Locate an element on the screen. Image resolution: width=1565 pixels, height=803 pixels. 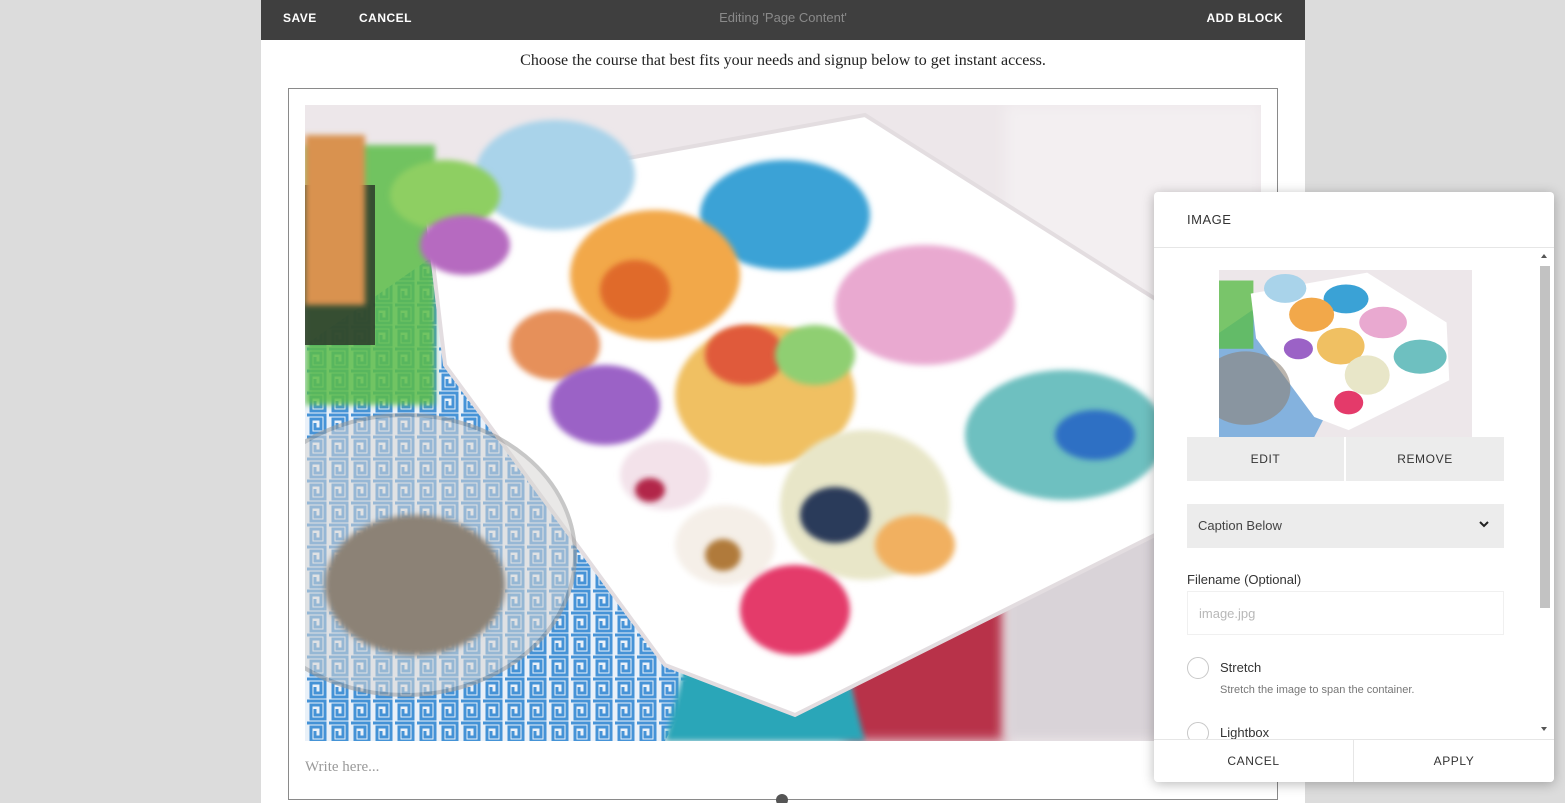
edit-image-button: EDIT is located at coordinates (1265, 459).